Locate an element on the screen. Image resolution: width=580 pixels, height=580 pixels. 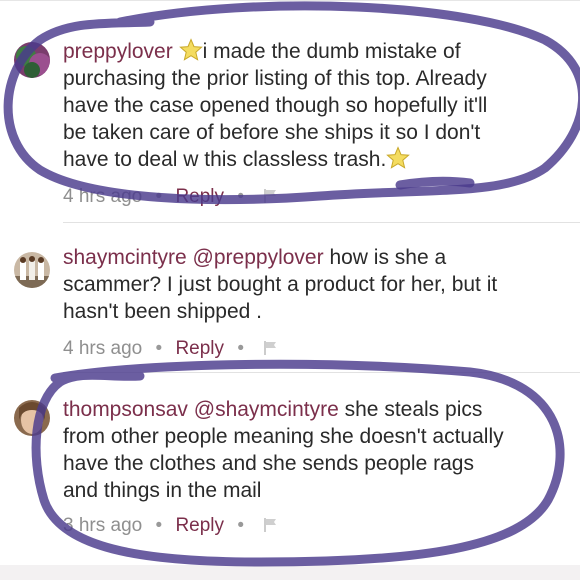
mention-link: @preppylover is located at coordinates (258, 257).